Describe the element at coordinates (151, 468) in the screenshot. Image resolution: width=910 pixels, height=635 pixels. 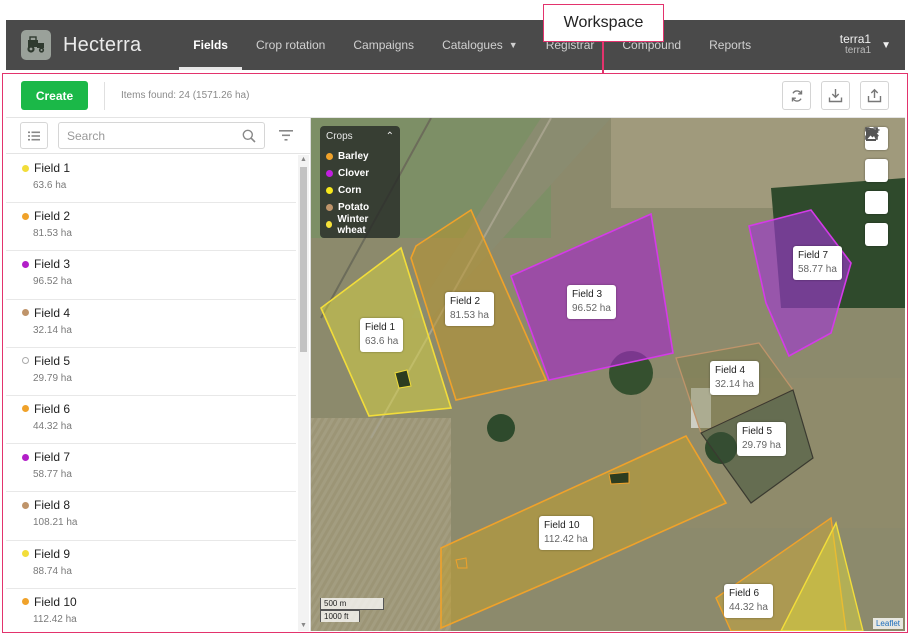
I see `list-item: Field 7 58.77 ha` at that location.